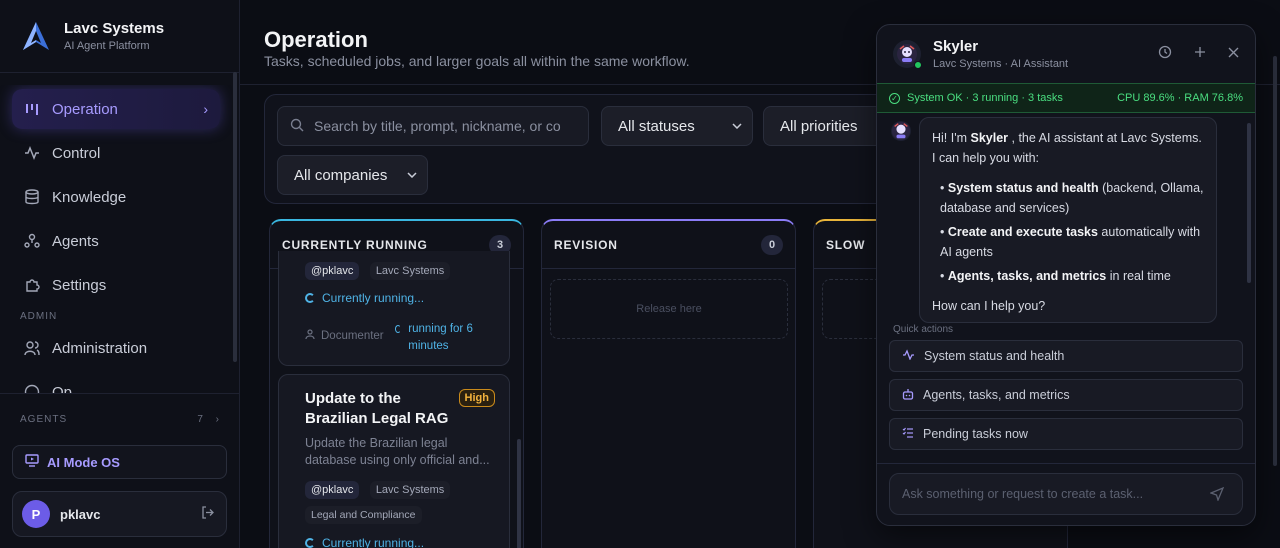  What do you see at coordinates (32, 109) in the screenshot?
I see `kanban-icon` at bounding box center [32, 109].